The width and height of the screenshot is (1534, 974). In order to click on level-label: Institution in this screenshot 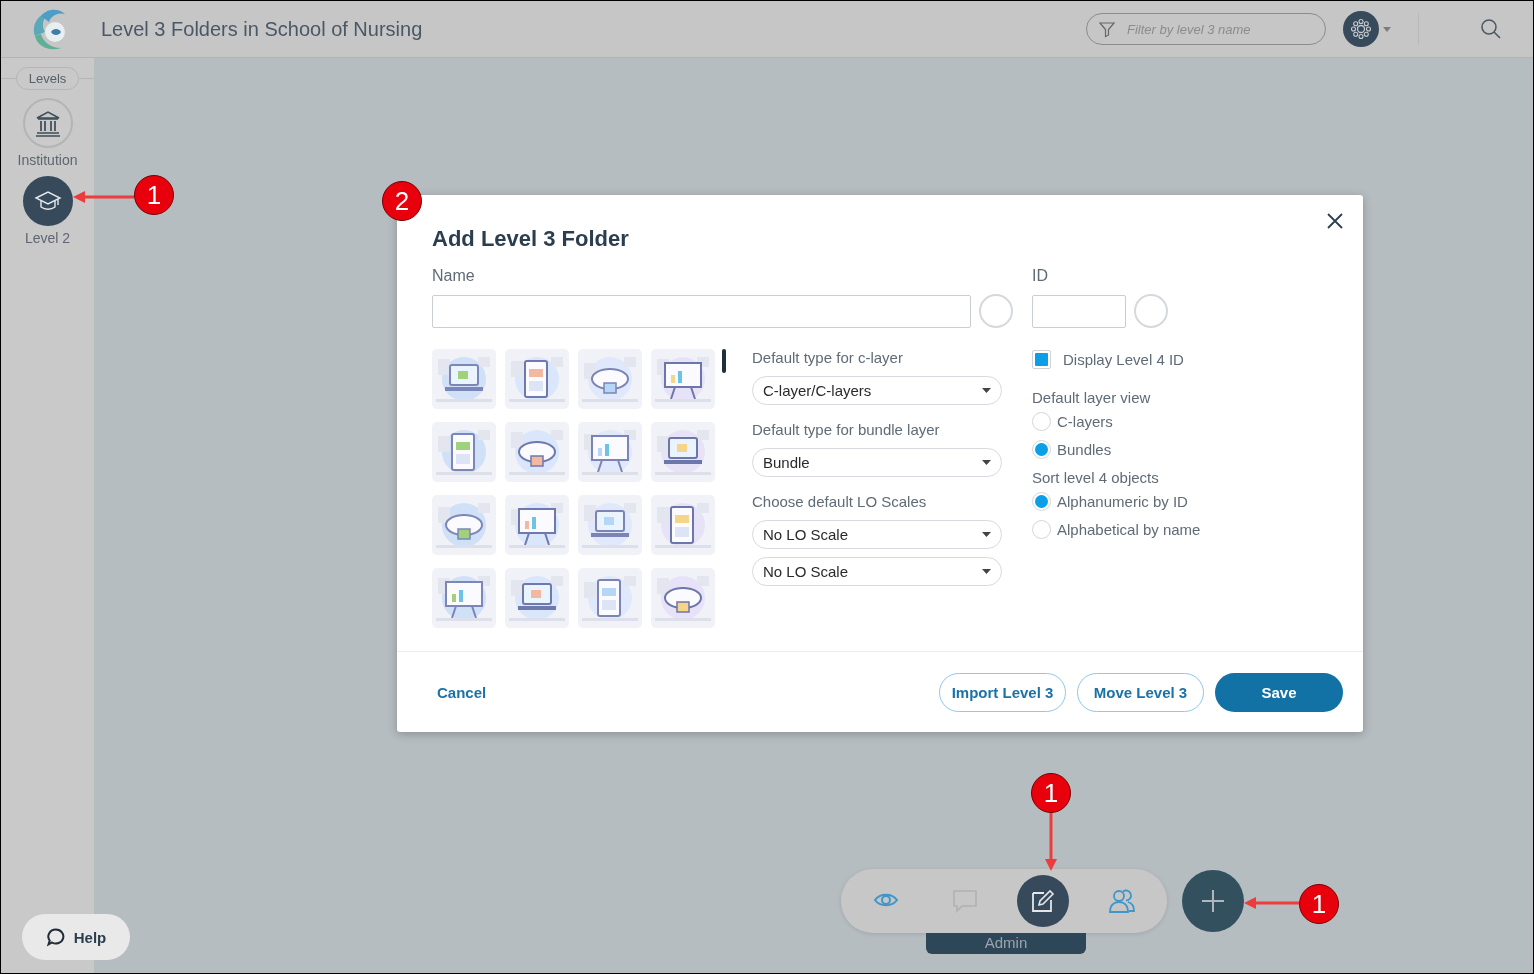, I will do `click(47, 160)`.